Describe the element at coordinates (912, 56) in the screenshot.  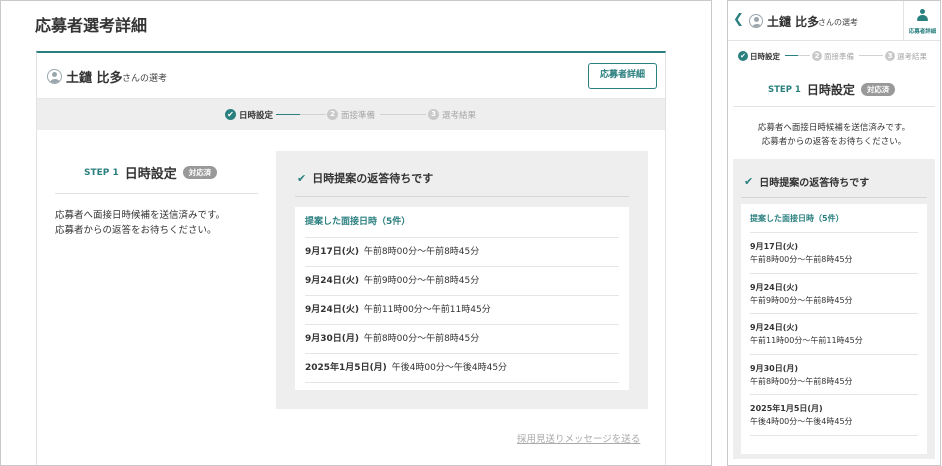
I see `step-3-label: 選考結果` at that location.